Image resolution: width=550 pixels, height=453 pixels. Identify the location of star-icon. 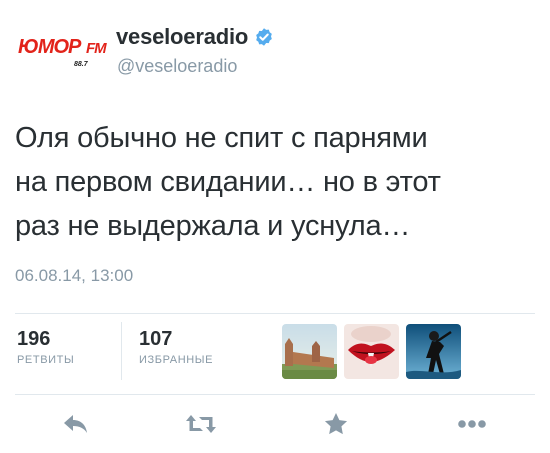
(336, 423).